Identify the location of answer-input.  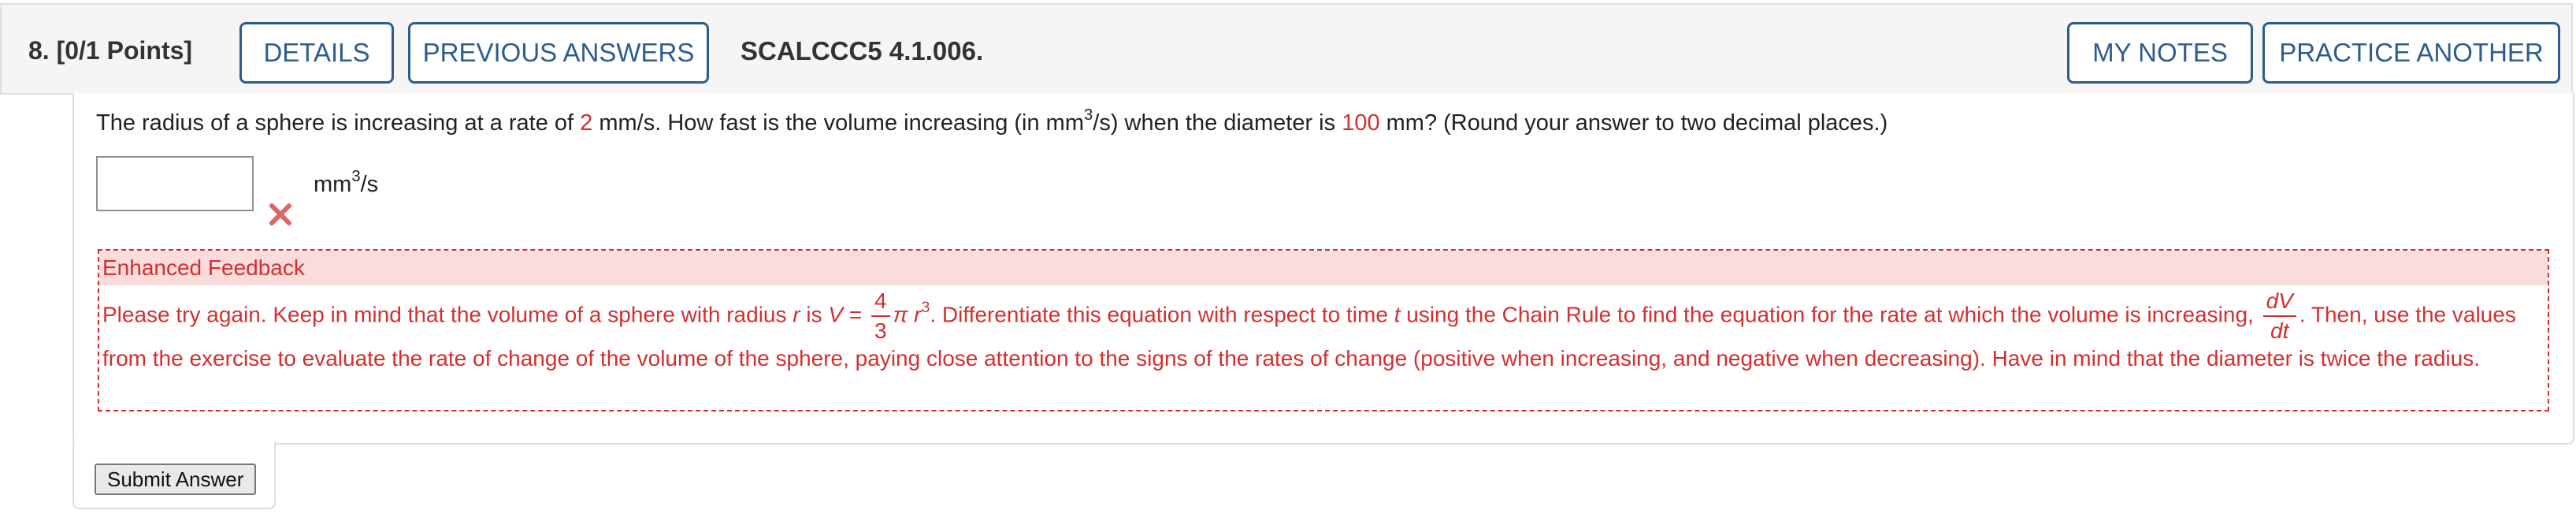
(175, 184).